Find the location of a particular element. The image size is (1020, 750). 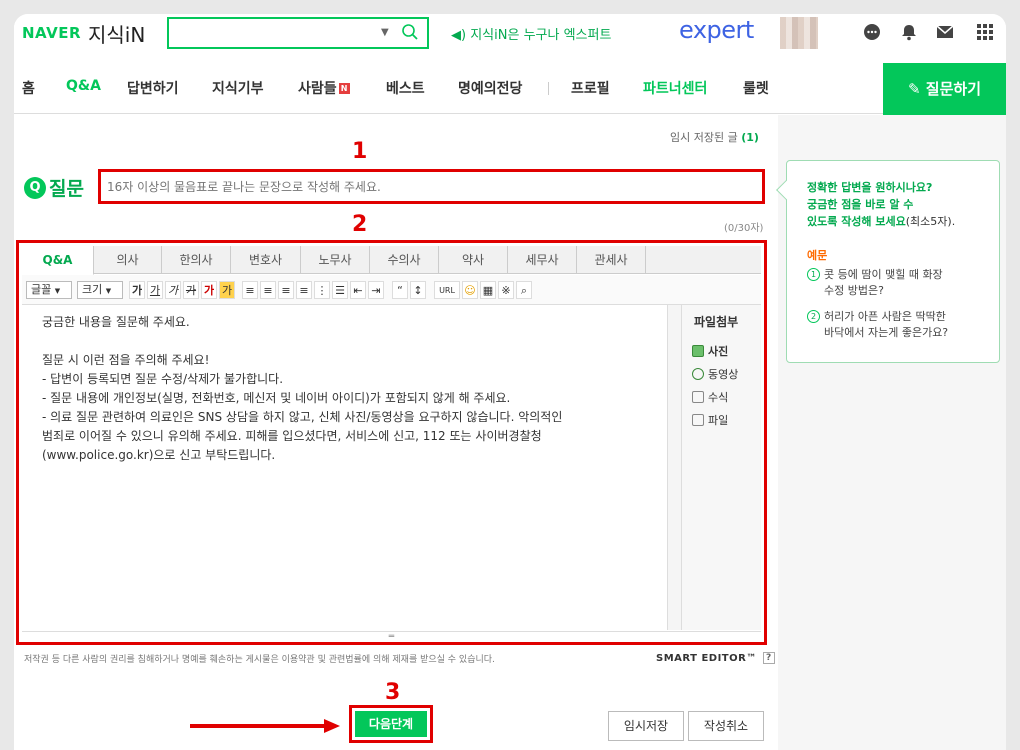

tab-doctor: 의사 is located at coordinates (128, 260).